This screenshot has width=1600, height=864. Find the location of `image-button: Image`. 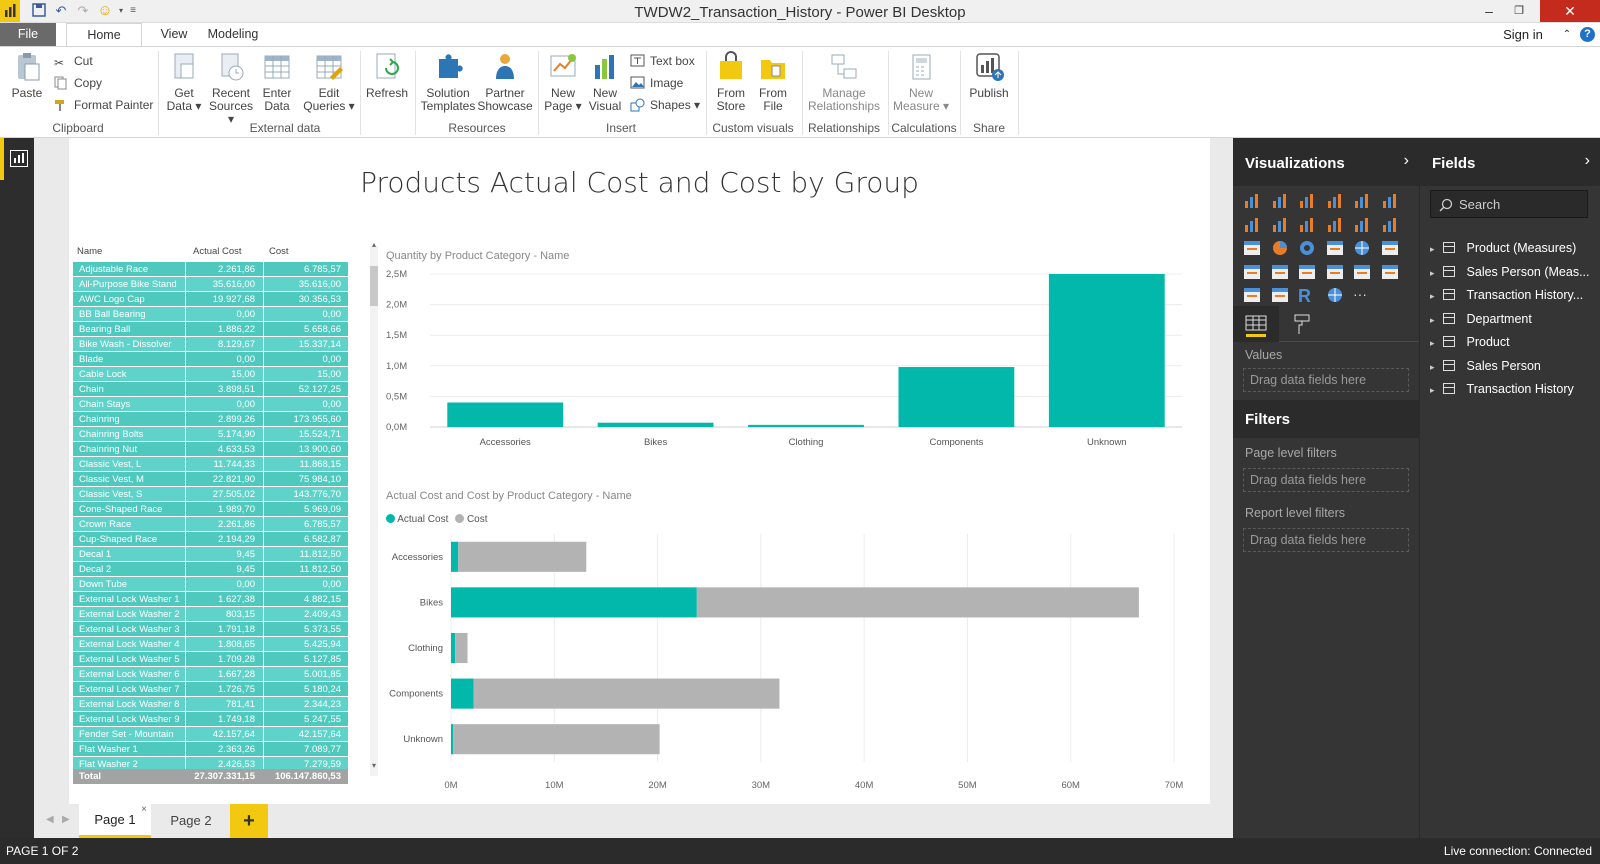

image-button: Image is located at coordinates (656, 83).